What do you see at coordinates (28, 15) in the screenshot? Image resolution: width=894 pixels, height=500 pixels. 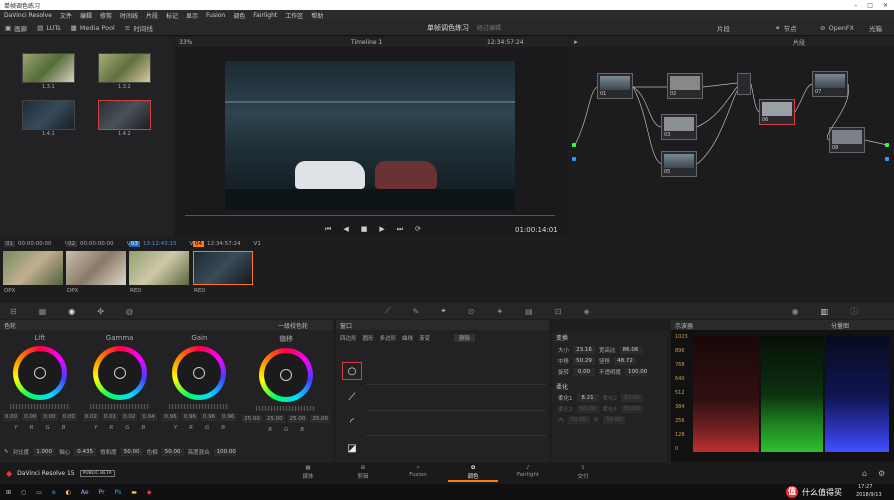 I see `menu-item: DaVinci Resolve` at bounding box center [28, 15].